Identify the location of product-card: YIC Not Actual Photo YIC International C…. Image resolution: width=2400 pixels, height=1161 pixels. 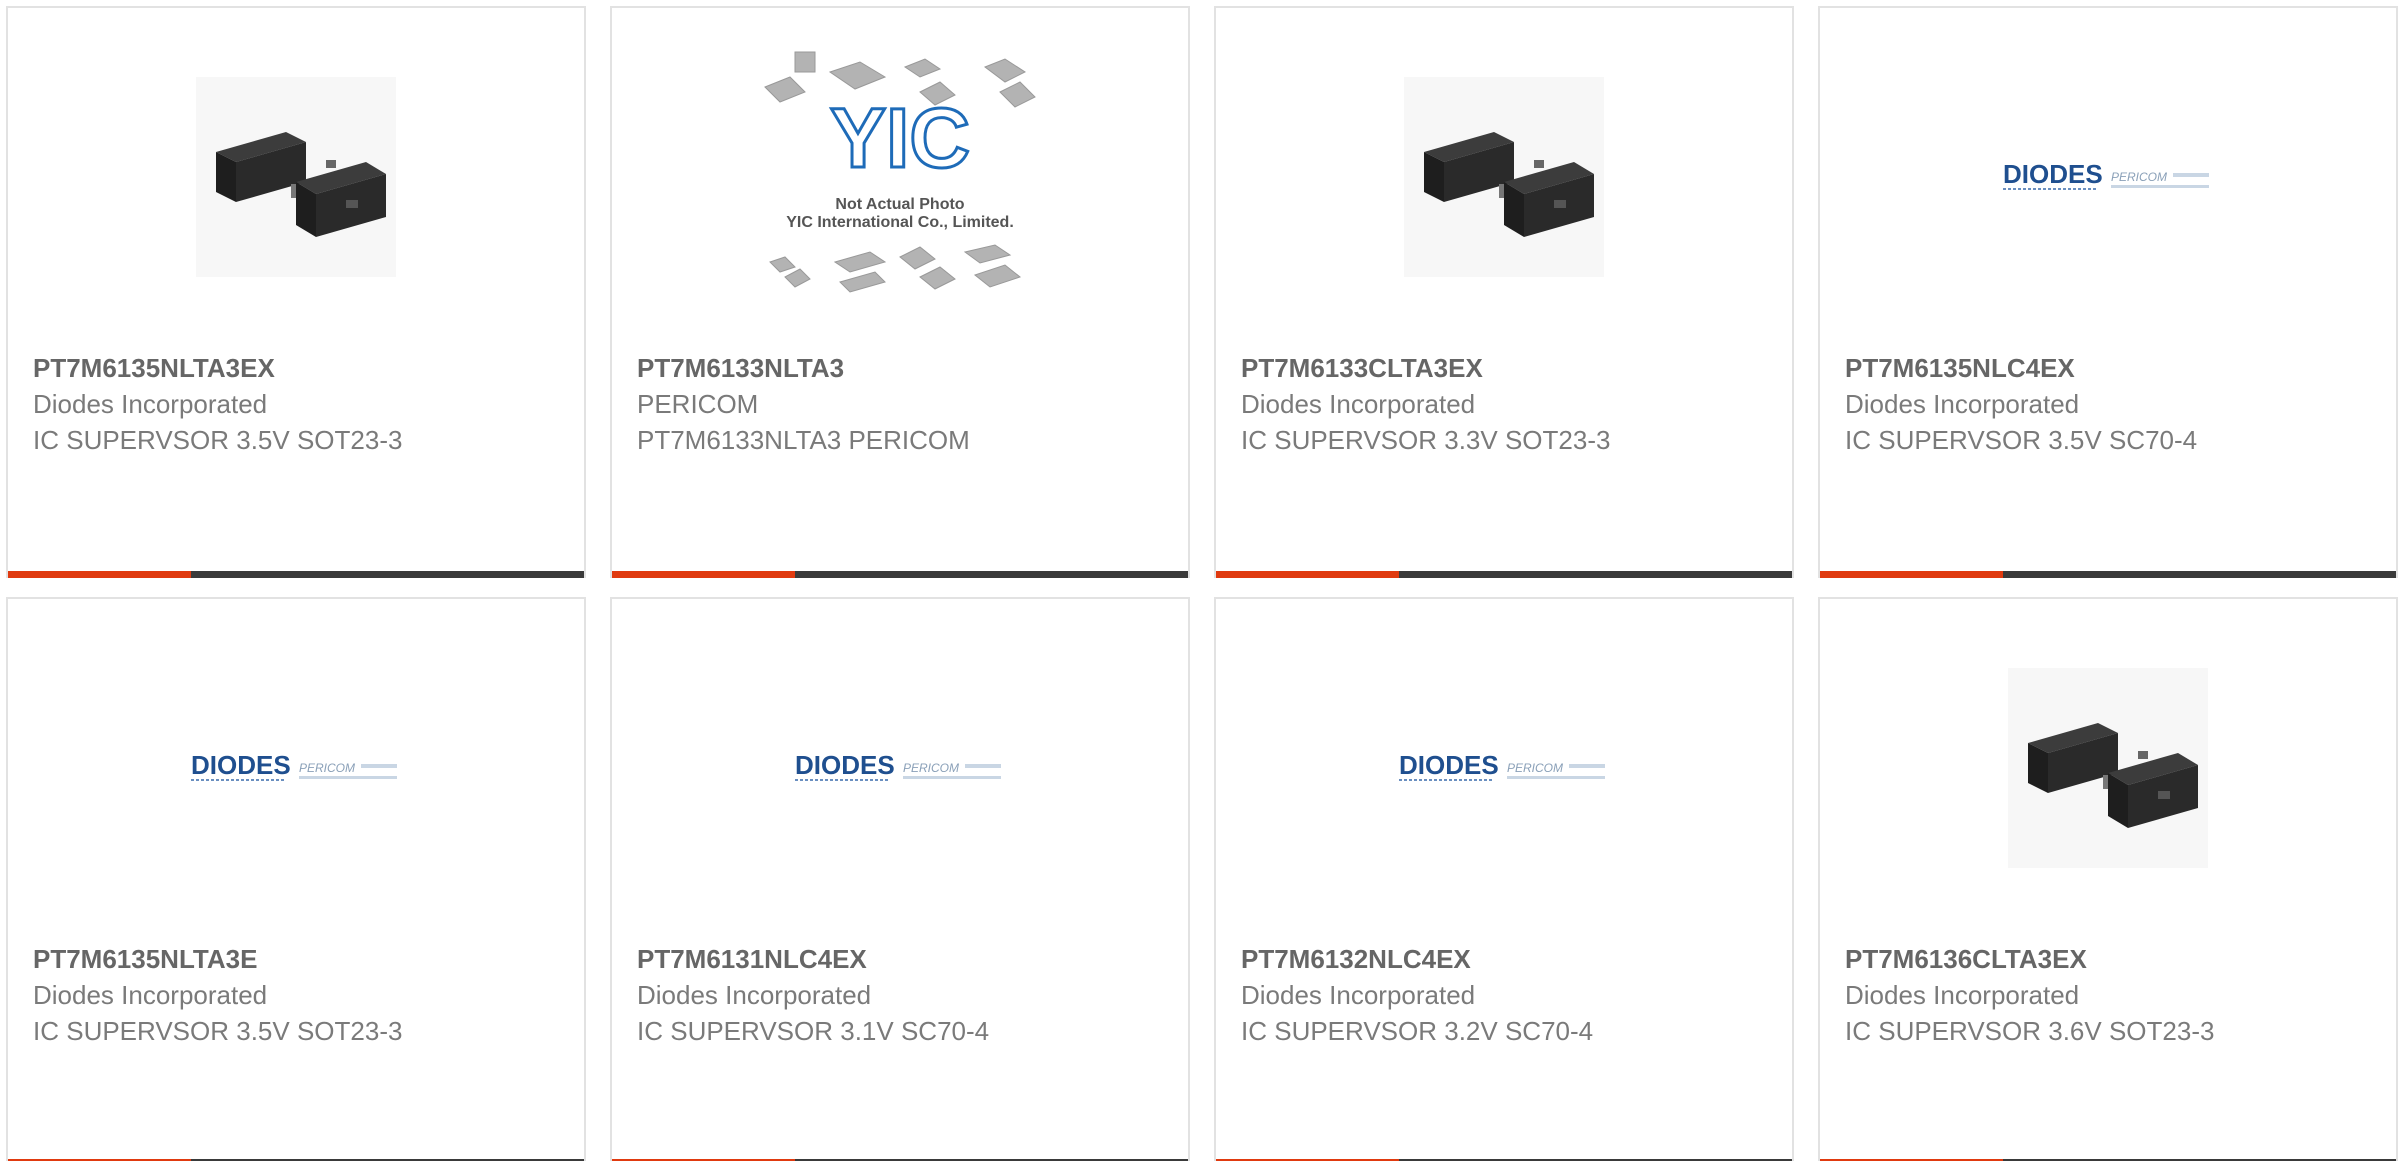
(900, 292).